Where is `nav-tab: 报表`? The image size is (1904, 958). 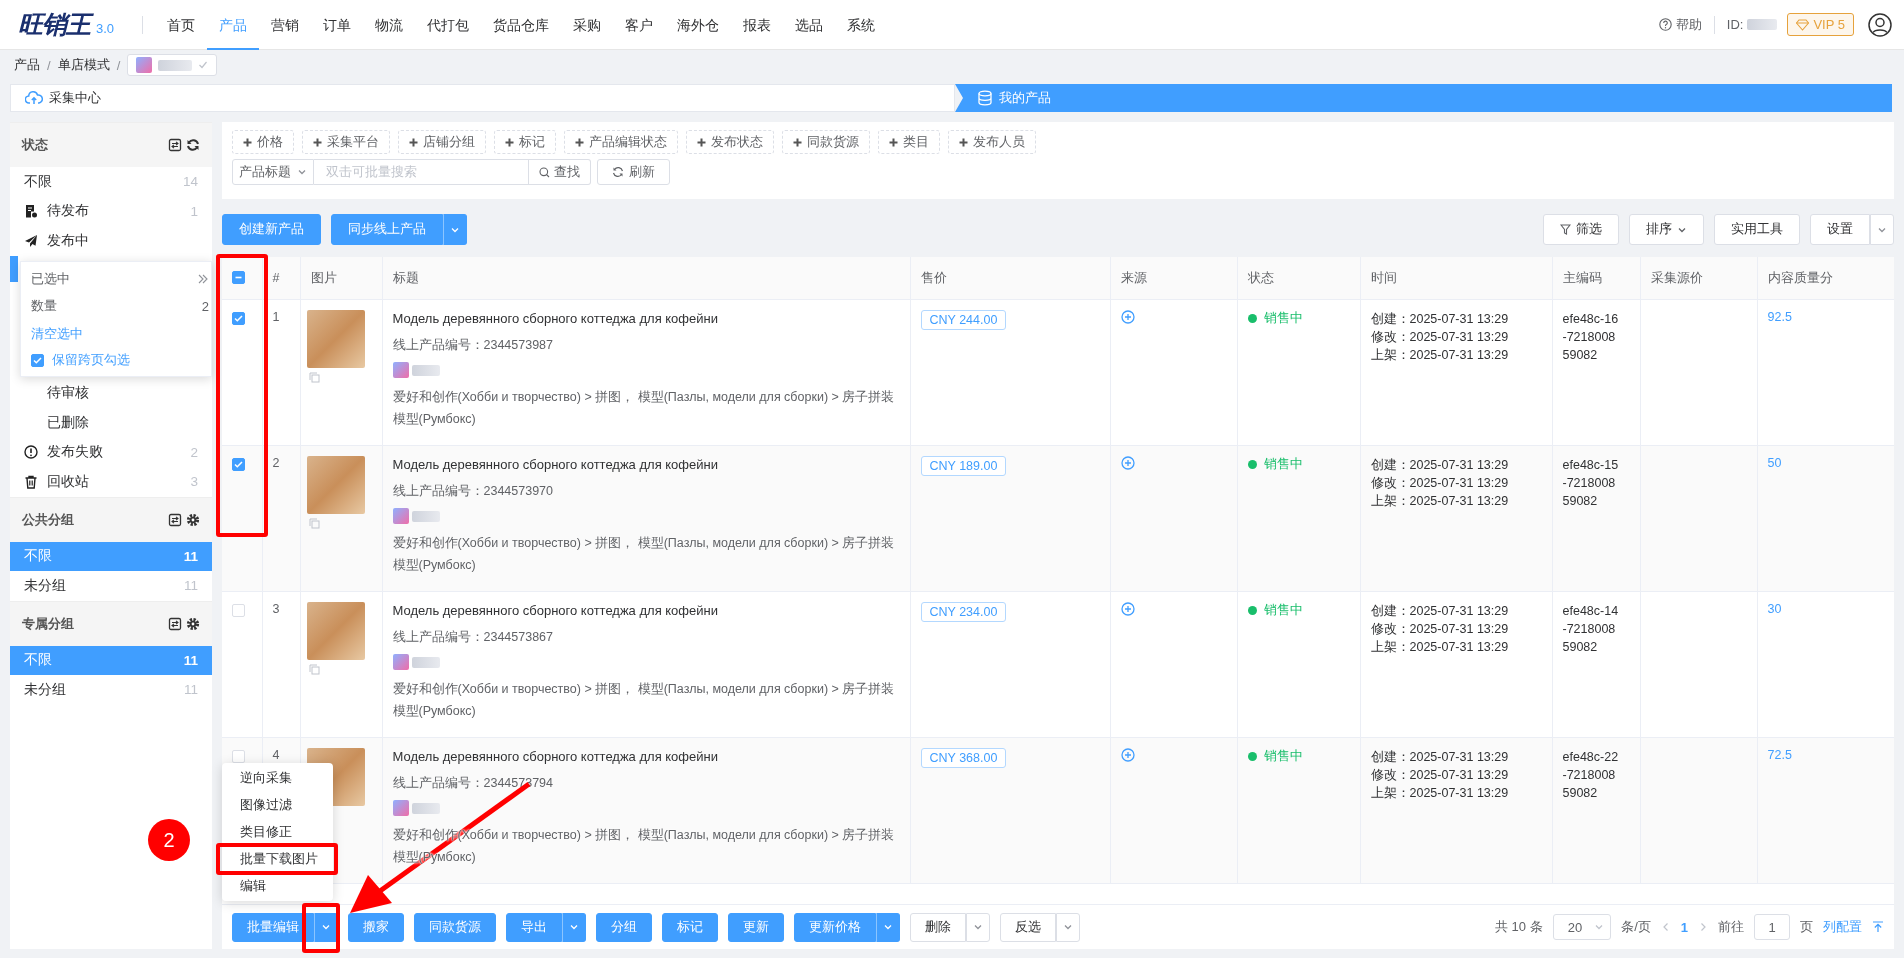
nav-tab: 报表 is located at coordinates (757, 25).